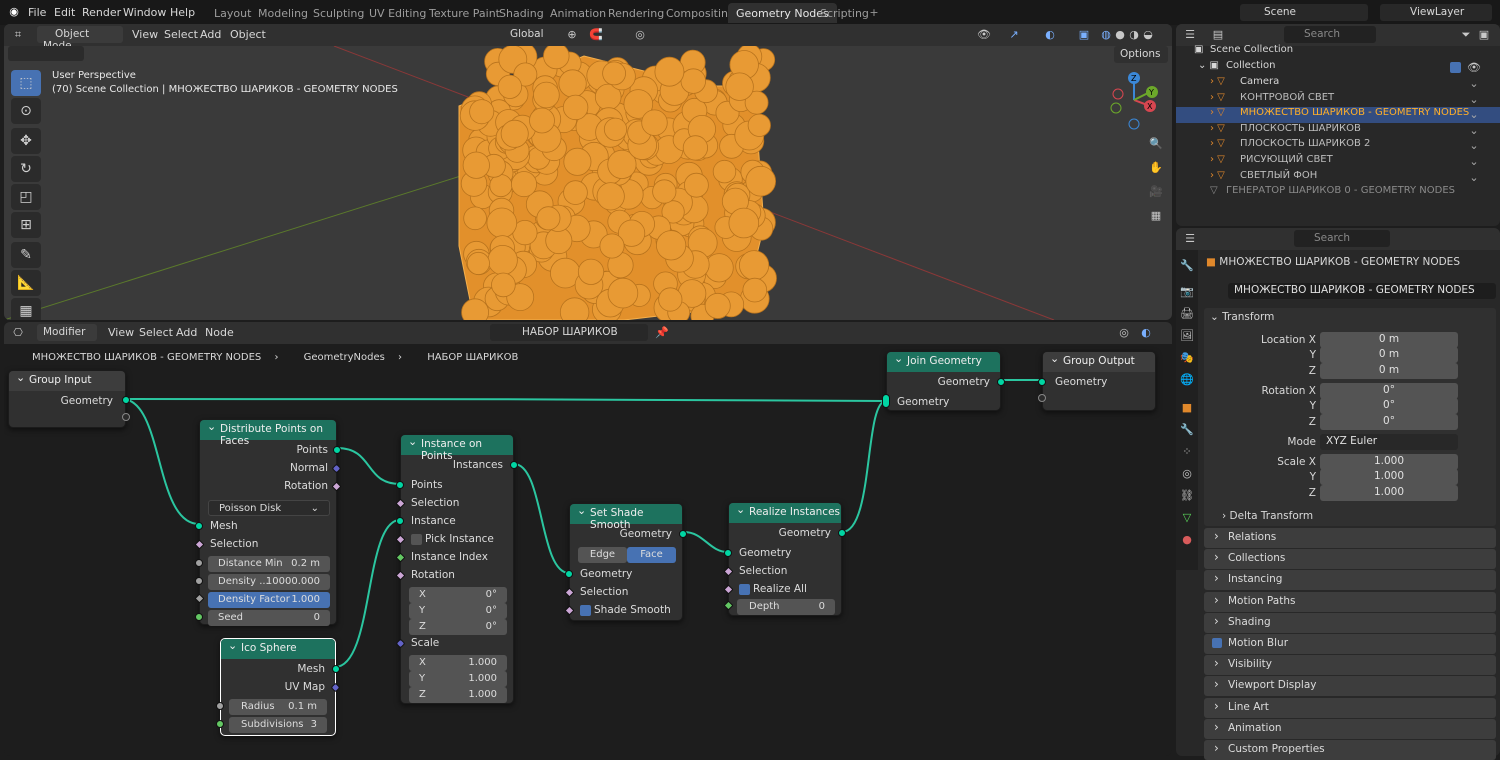 The image size is (1500, 760). What do you see at coordinates (1134, 100) in the screenshot?
I see `navigation-gizmo: Z X Y` at bounding box center [1134, 100].